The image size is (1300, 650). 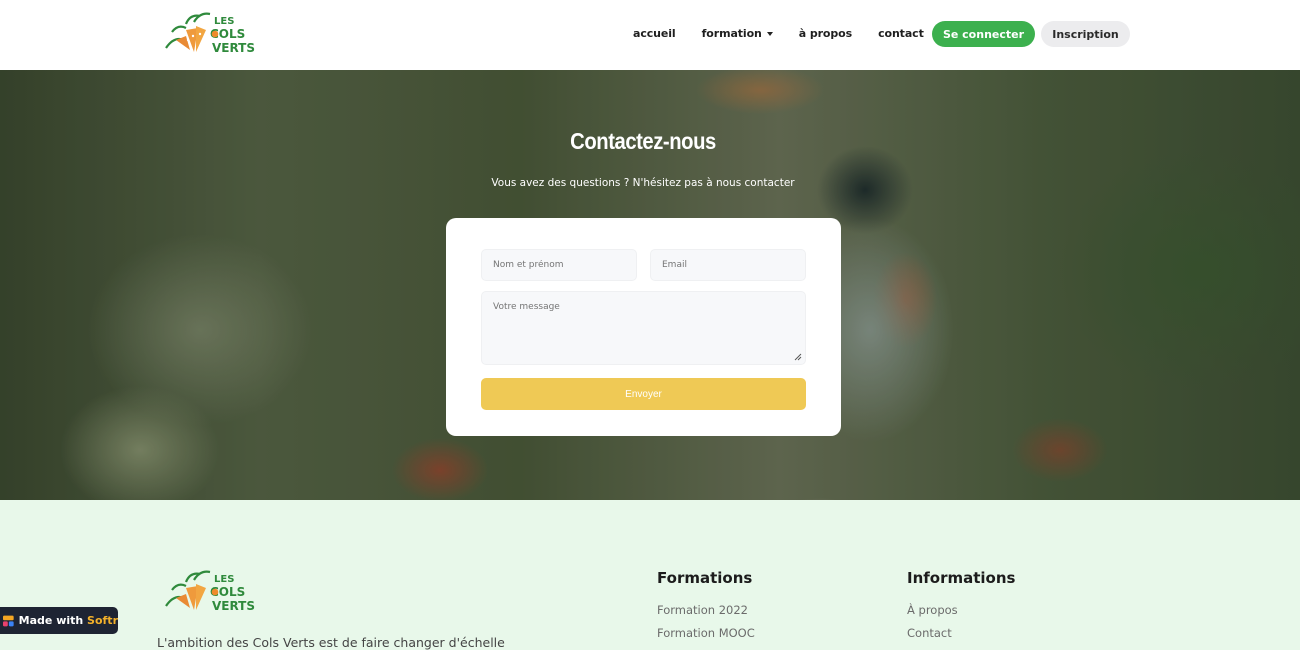 I want to click on nav-link-formation: formation, so click(x=737, y=33).